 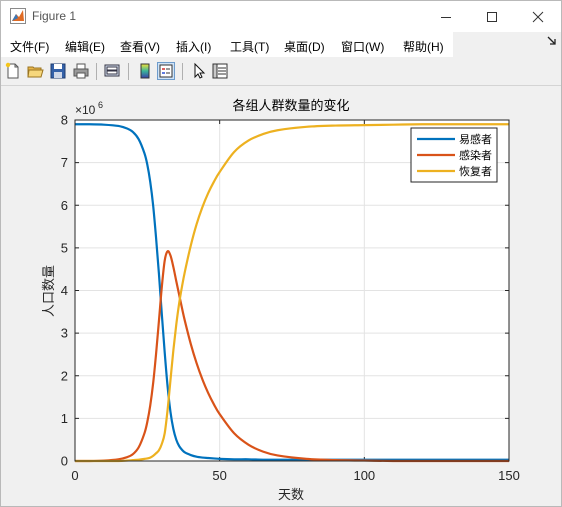 I want to click on x-tick-label: 100, so click(x=364, y=475).